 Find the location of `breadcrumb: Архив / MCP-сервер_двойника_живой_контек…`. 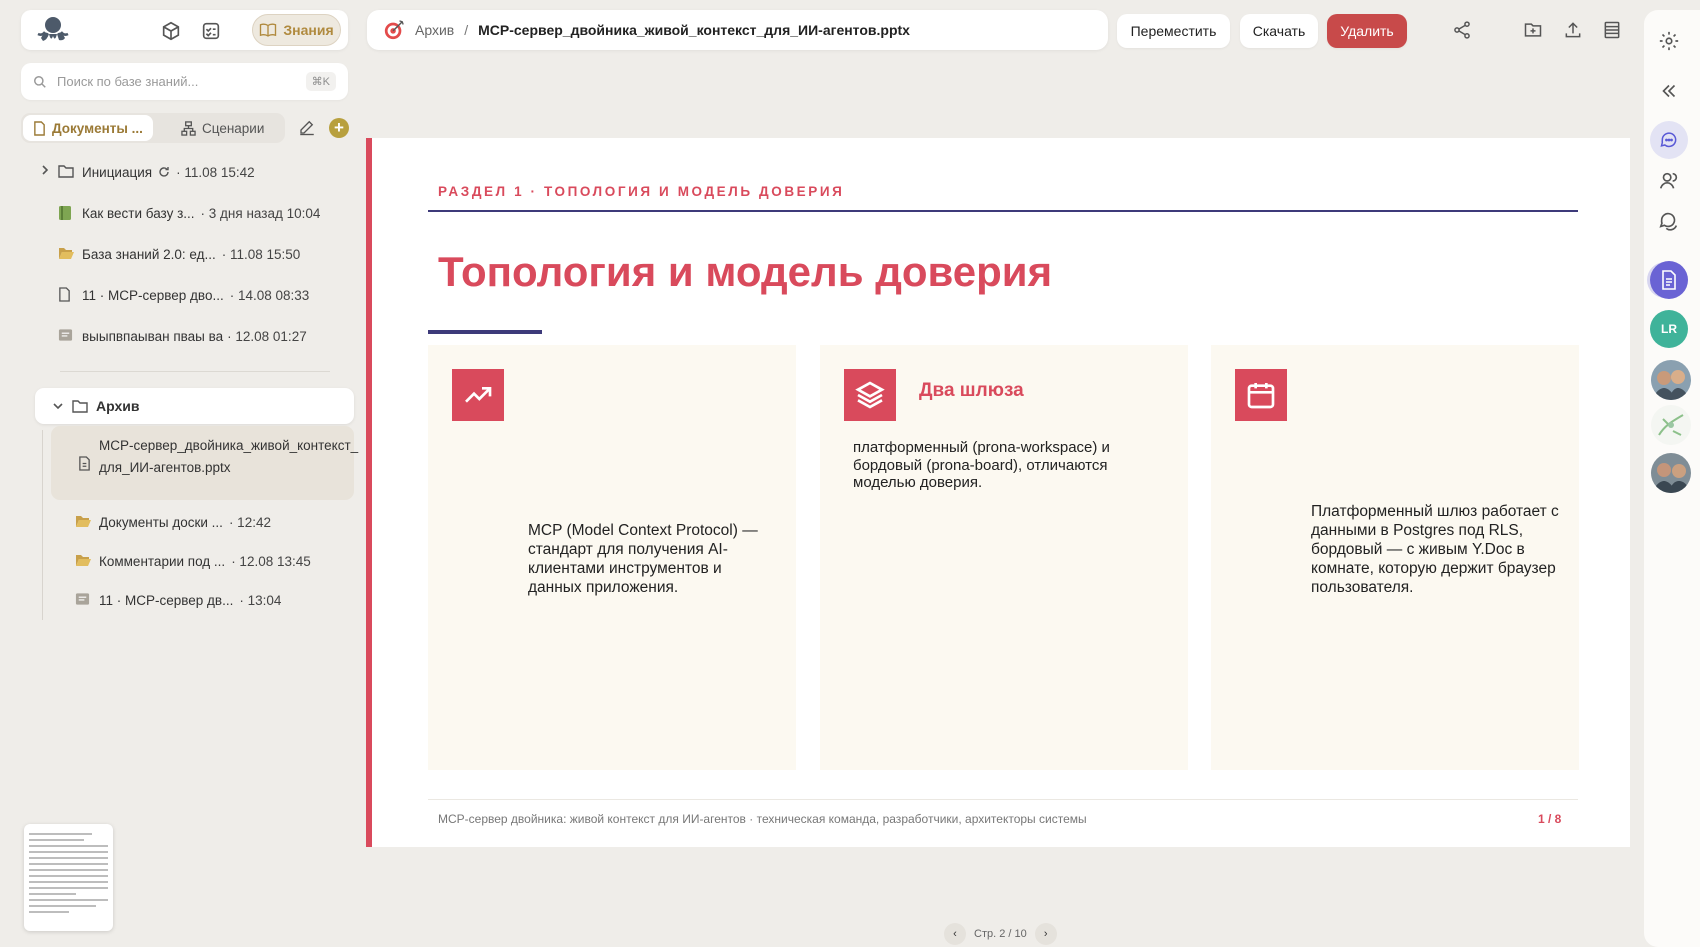

breadcrumb: Архив / MCP-сервер_двойника_живой_контек… is located at coordinates (737, 30).